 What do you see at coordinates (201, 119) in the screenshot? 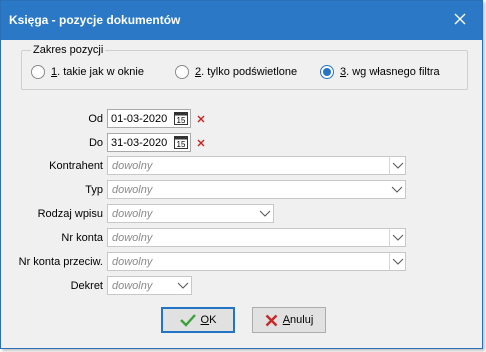
I see `clear-date-from-icon` at bounding box center [201, 119].